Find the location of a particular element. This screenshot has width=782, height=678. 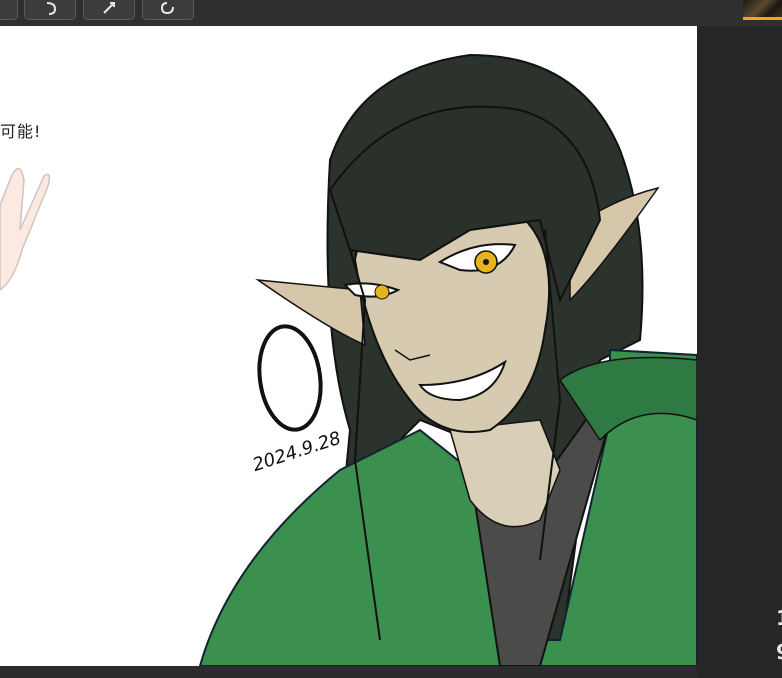

rotate-button is located at coordinates (168, 10).